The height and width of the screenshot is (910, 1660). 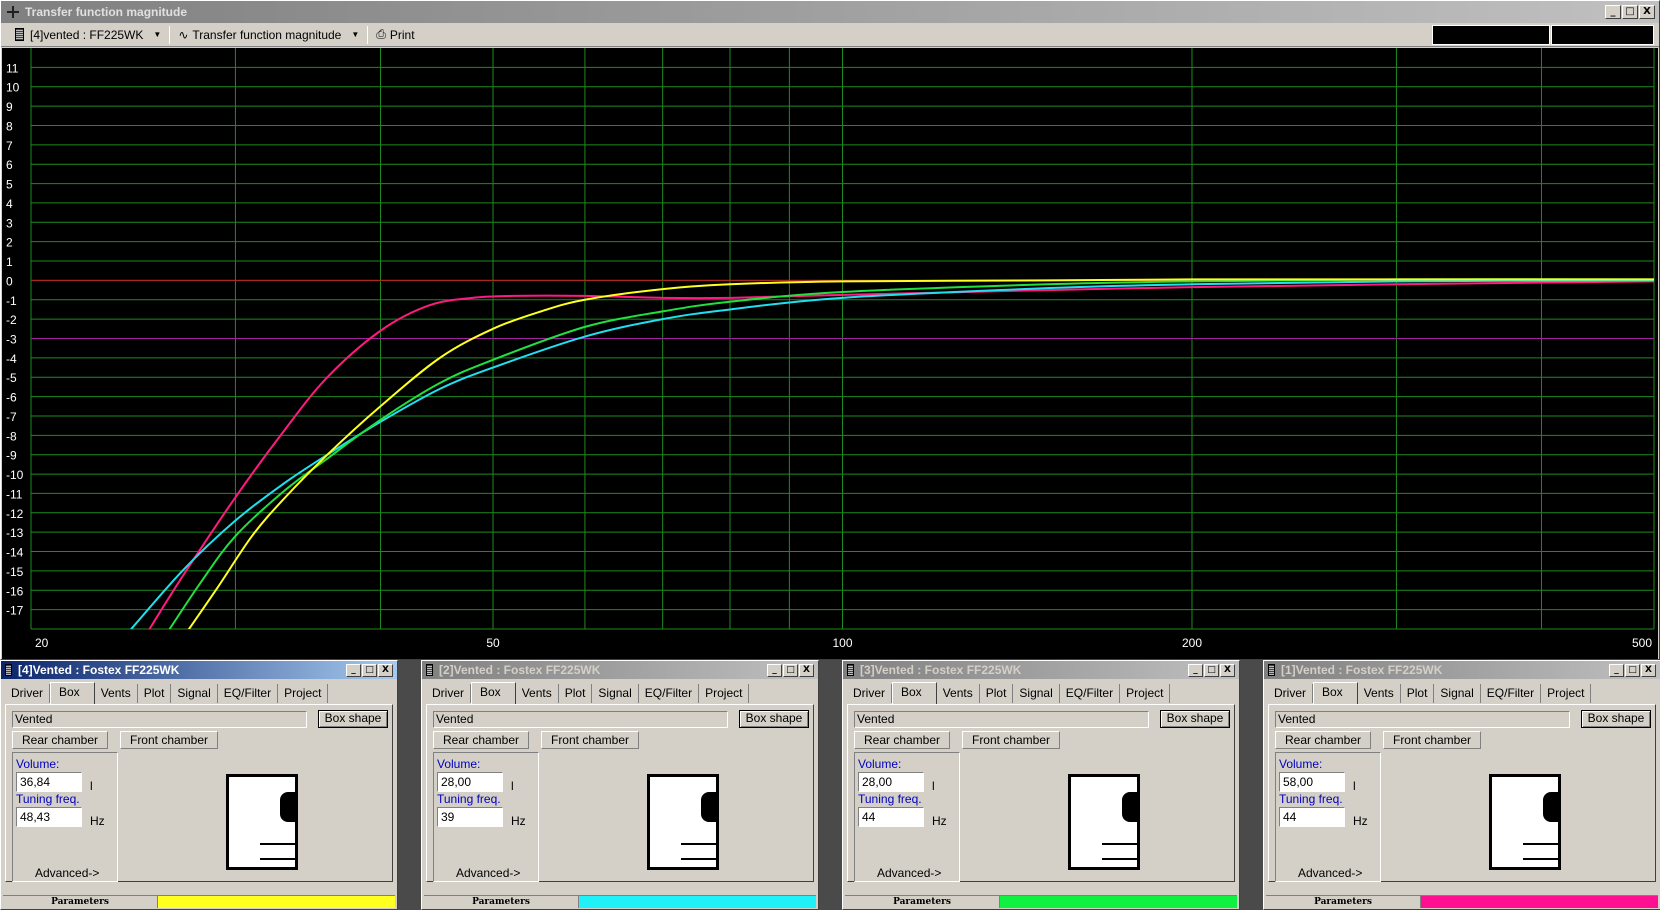 I want to click on y-tick-label: 3, so click(x=9, y=223).